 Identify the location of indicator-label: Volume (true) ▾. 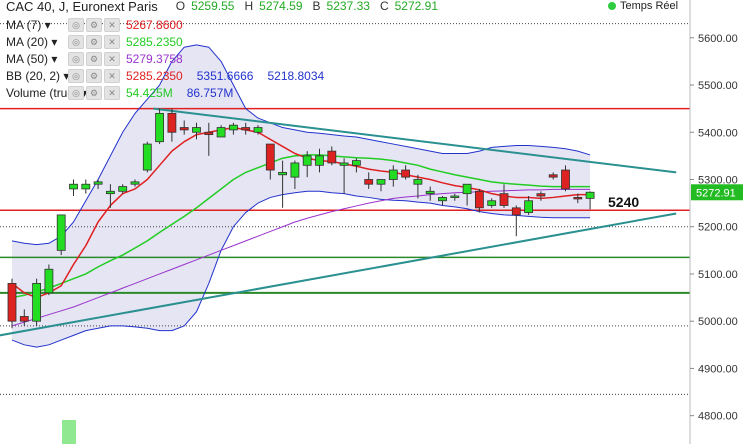
(46, 93).